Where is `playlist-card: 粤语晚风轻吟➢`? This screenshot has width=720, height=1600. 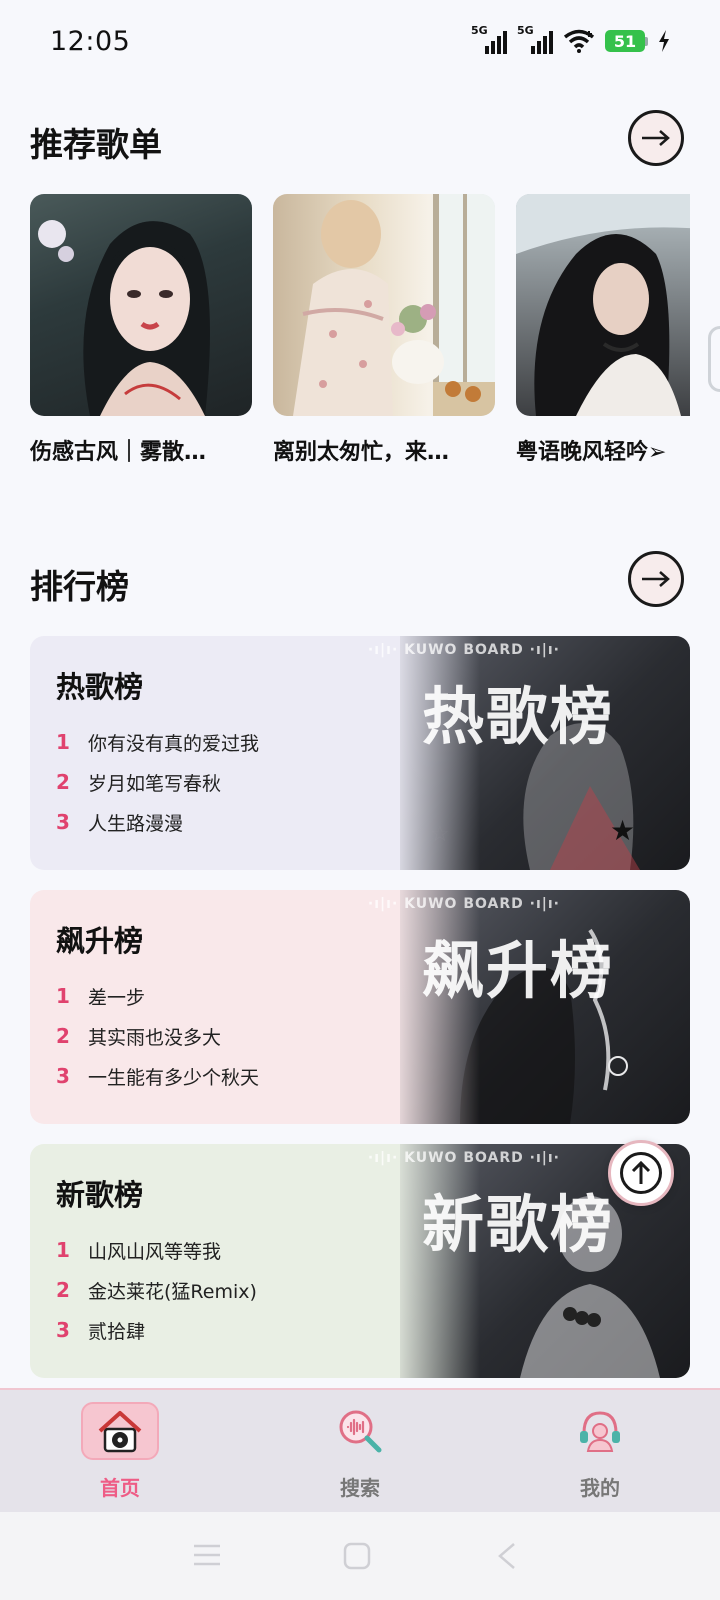 playlist-card: 粤语晚风轻吟➢ is located at coordinates (603, 330).